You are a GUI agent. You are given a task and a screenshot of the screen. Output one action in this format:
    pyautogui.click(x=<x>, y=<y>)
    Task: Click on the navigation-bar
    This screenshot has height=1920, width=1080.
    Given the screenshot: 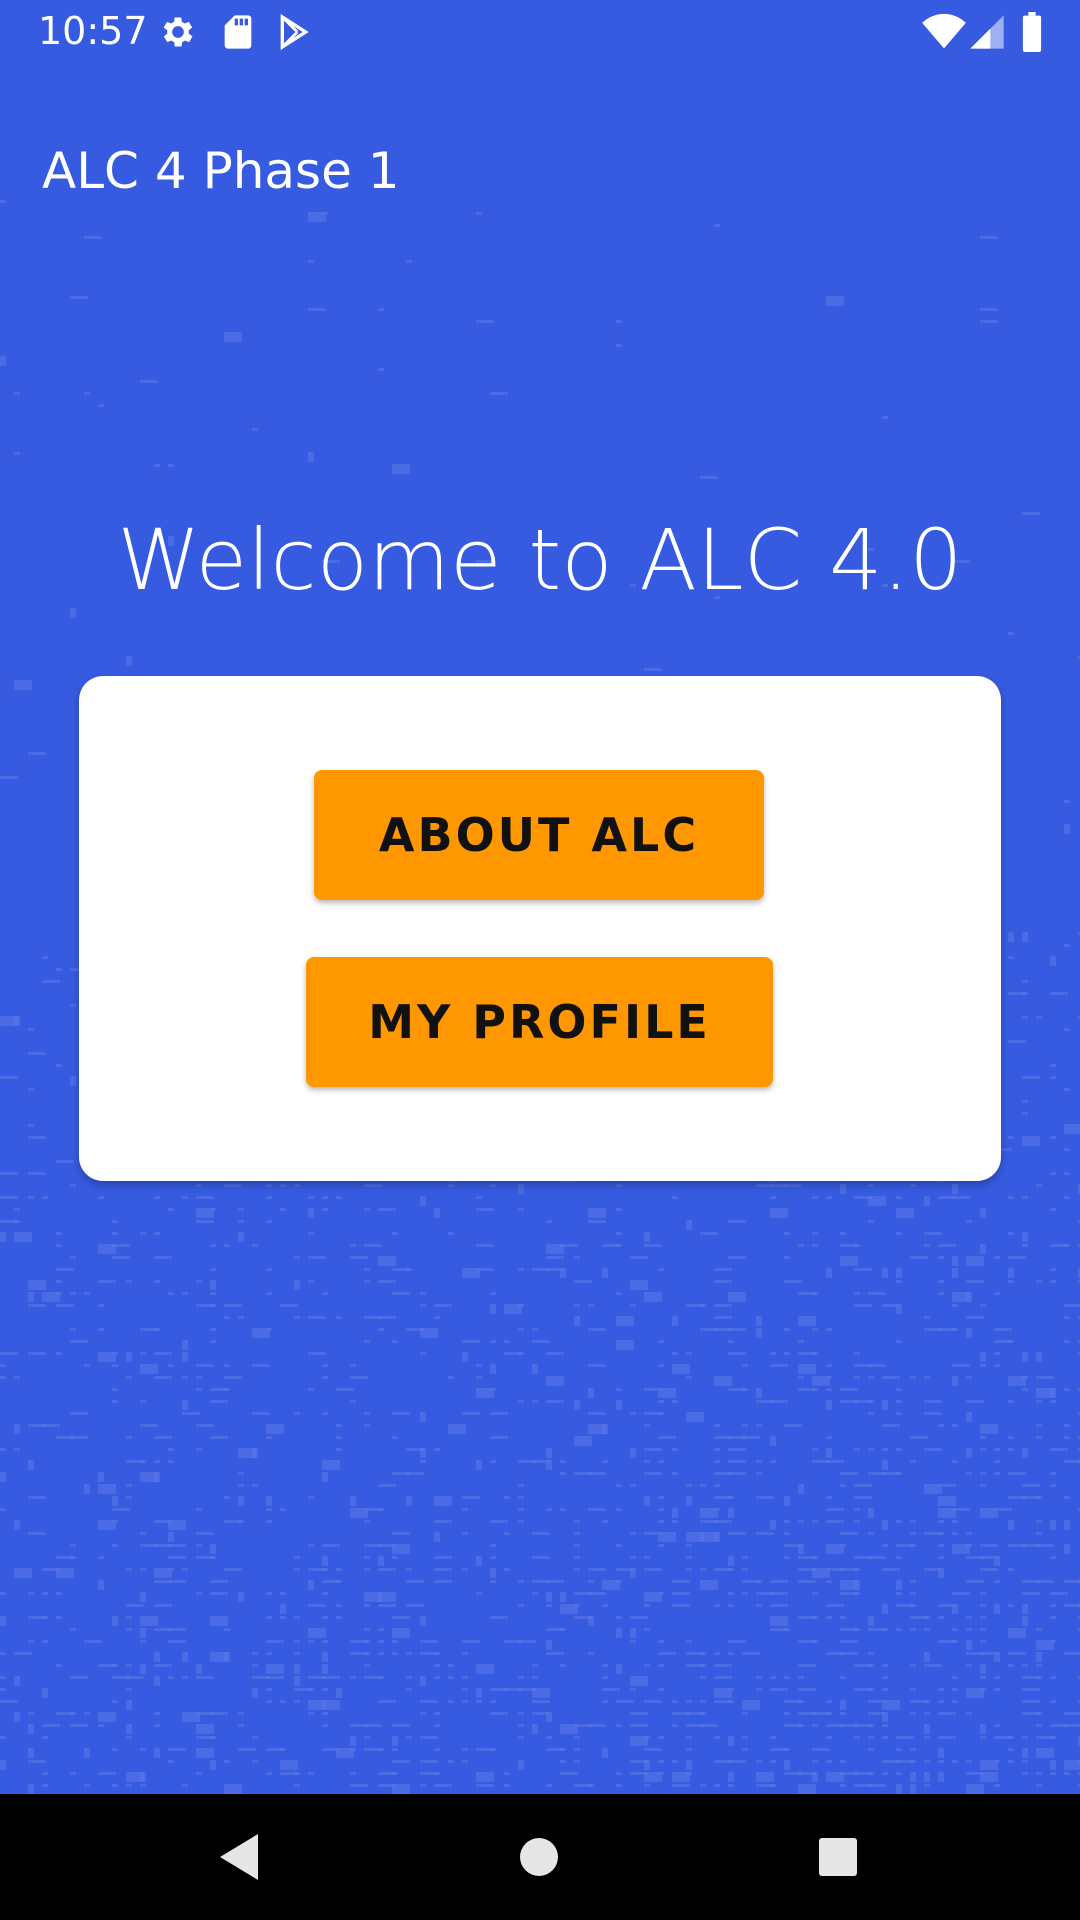 What is the action you would take?
    pyautogui.click(x=540, y=1857)
    